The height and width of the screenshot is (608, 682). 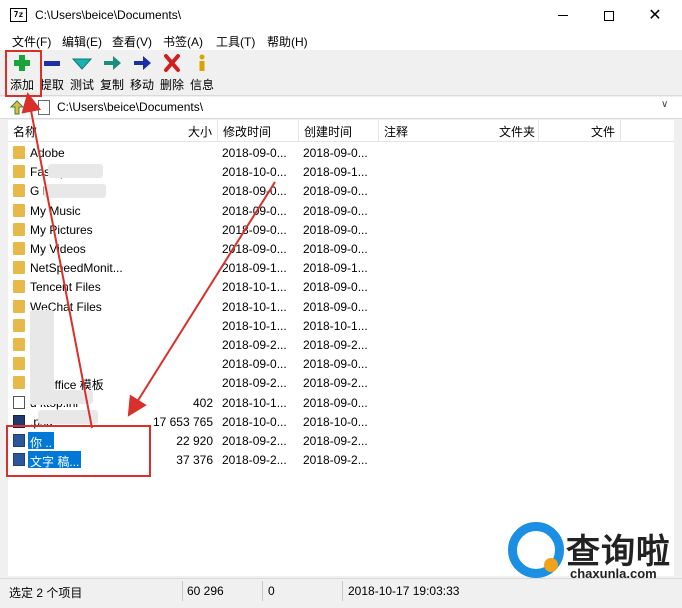 What do you see at coordinates (46, 593) in the screenshot?
I see `status-selection: 选定 2 个项目` at bounding box center [46, 593].